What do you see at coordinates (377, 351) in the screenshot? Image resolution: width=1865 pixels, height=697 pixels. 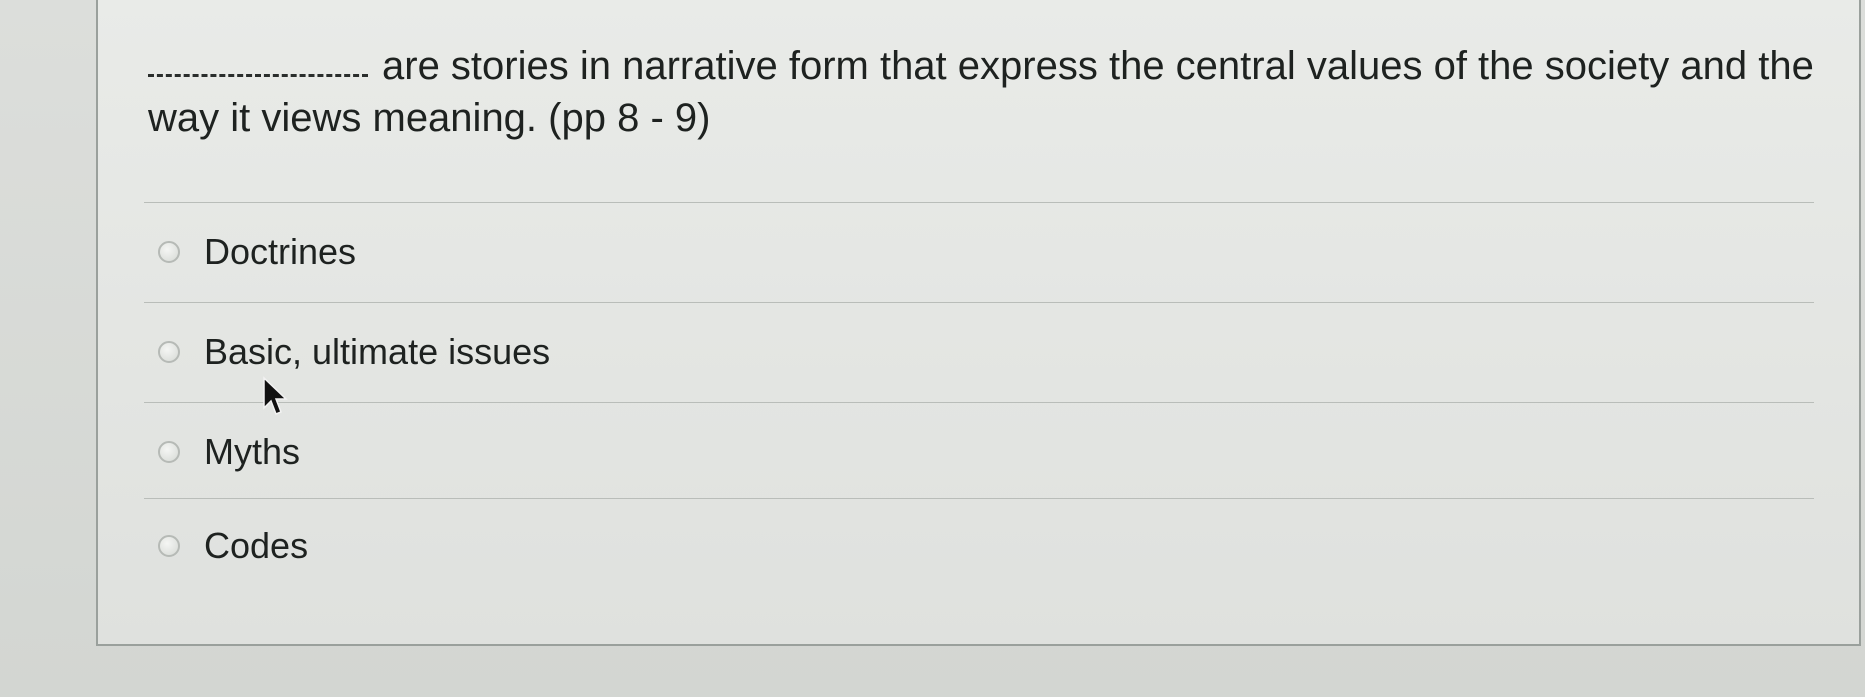 I see `answer-label: Basic, ultimate issues` at bounding box center [377, 351].